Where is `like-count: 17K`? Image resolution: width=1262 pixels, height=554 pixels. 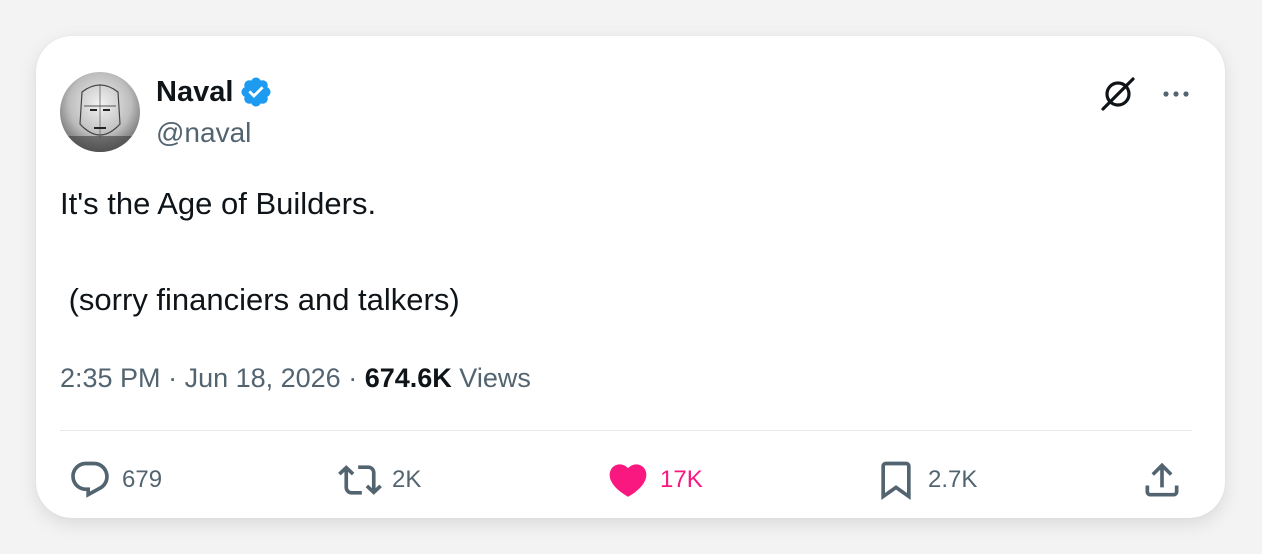
like-count: 17K is located at coordinates (681, 479).